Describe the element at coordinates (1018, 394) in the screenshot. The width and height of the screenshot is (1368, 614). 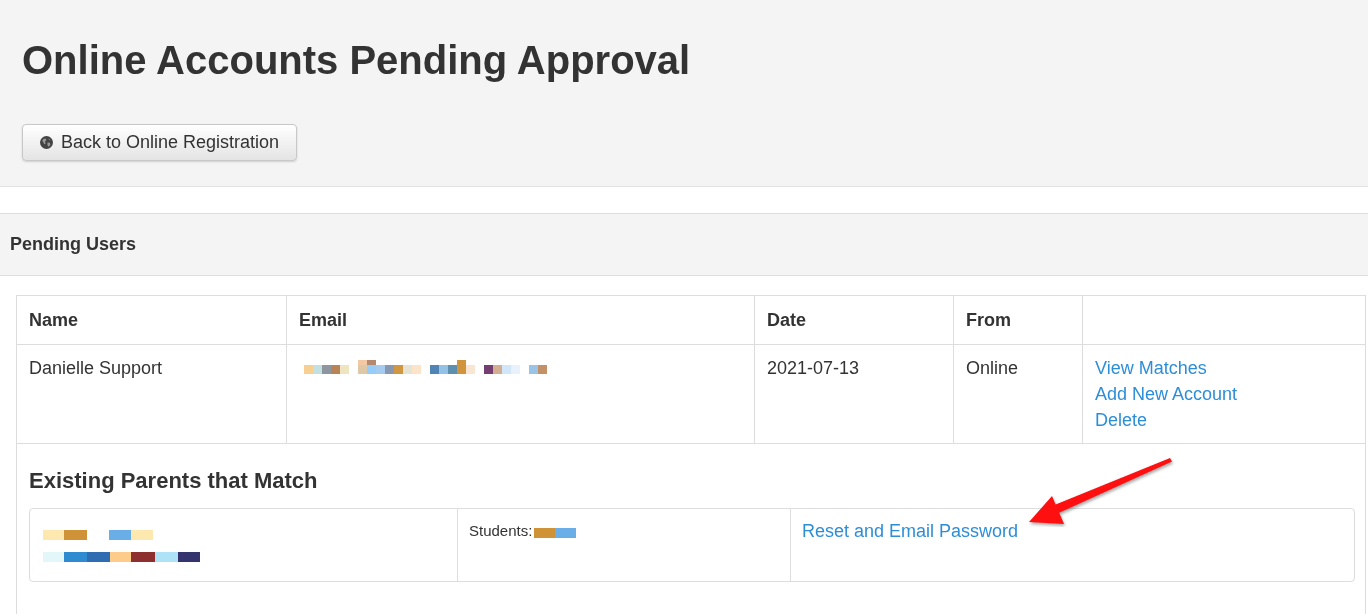
I see `table-cell: Online` at that location.